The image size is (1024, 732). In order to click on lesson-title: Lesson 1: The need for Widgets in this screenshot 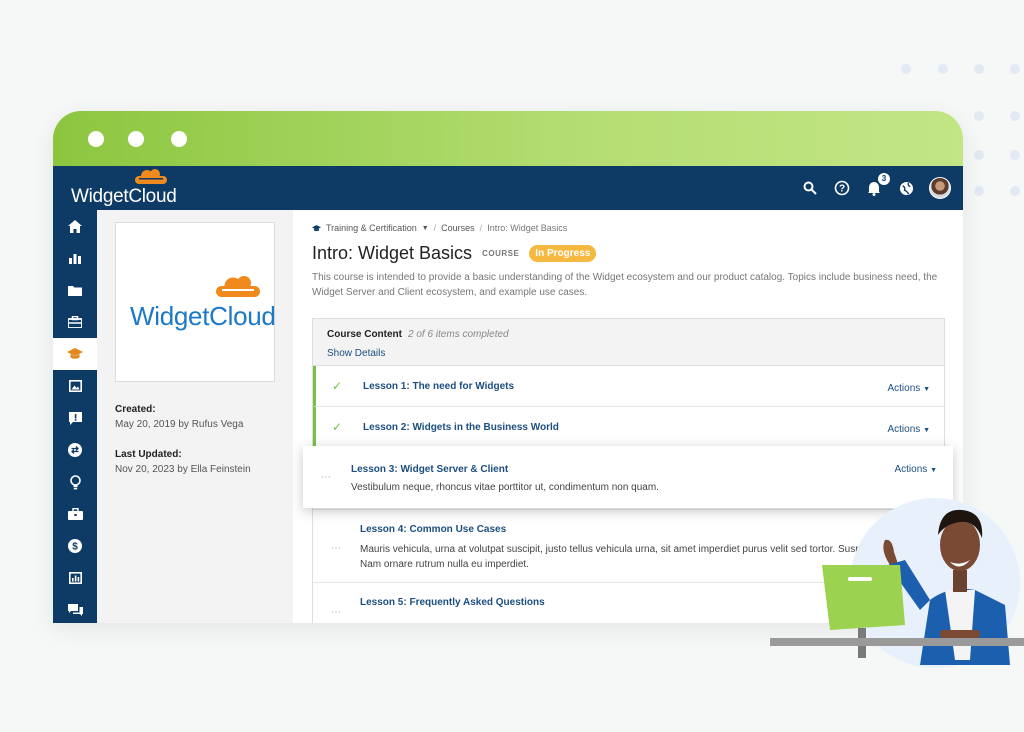, I will do `click(438, 386)`.